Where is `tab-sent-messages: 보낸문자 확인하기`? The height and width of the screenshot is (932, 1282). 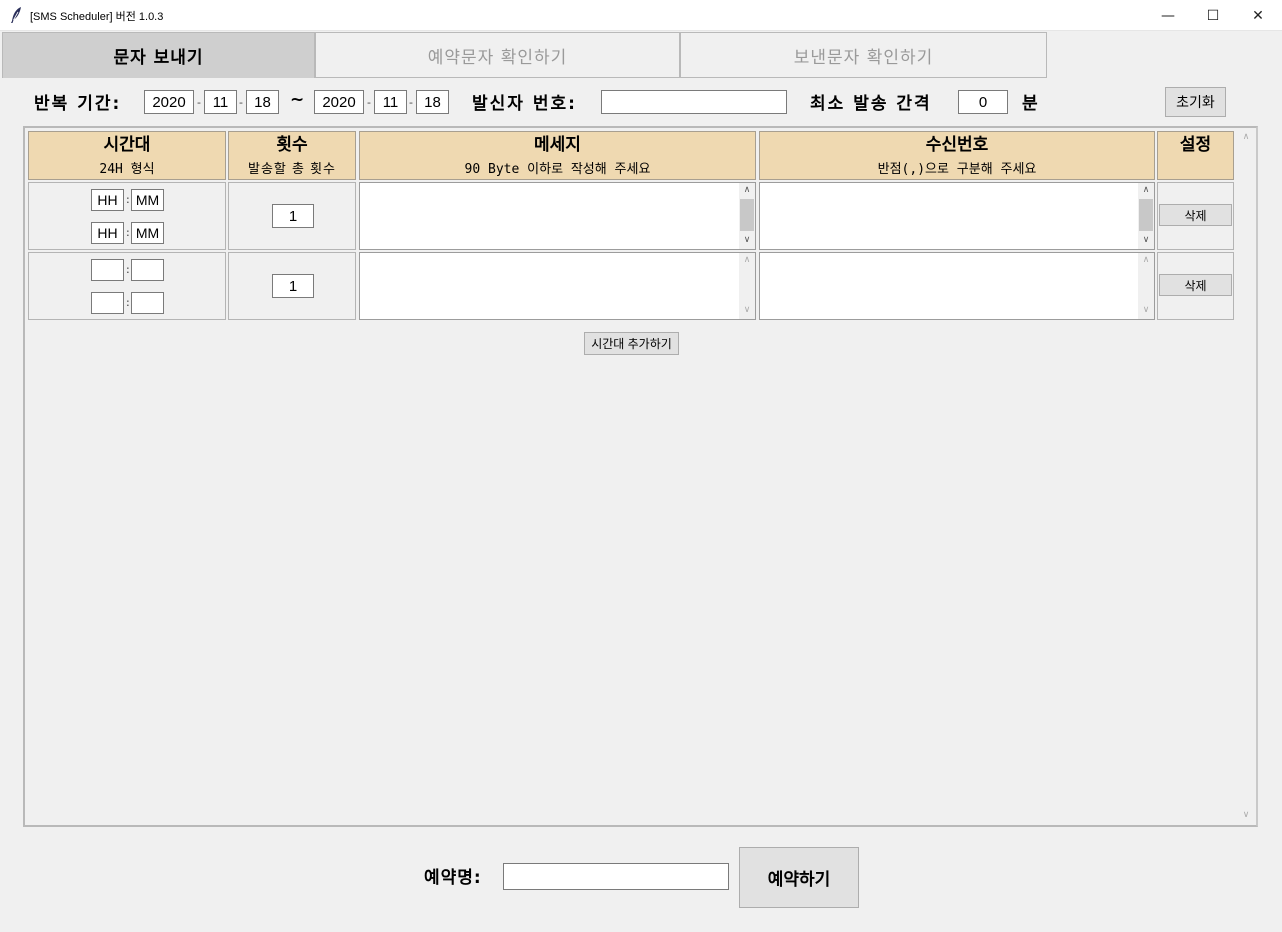 tab-sent-messages: 보낸문자 확인하기 is located at coordinates (863, 55).